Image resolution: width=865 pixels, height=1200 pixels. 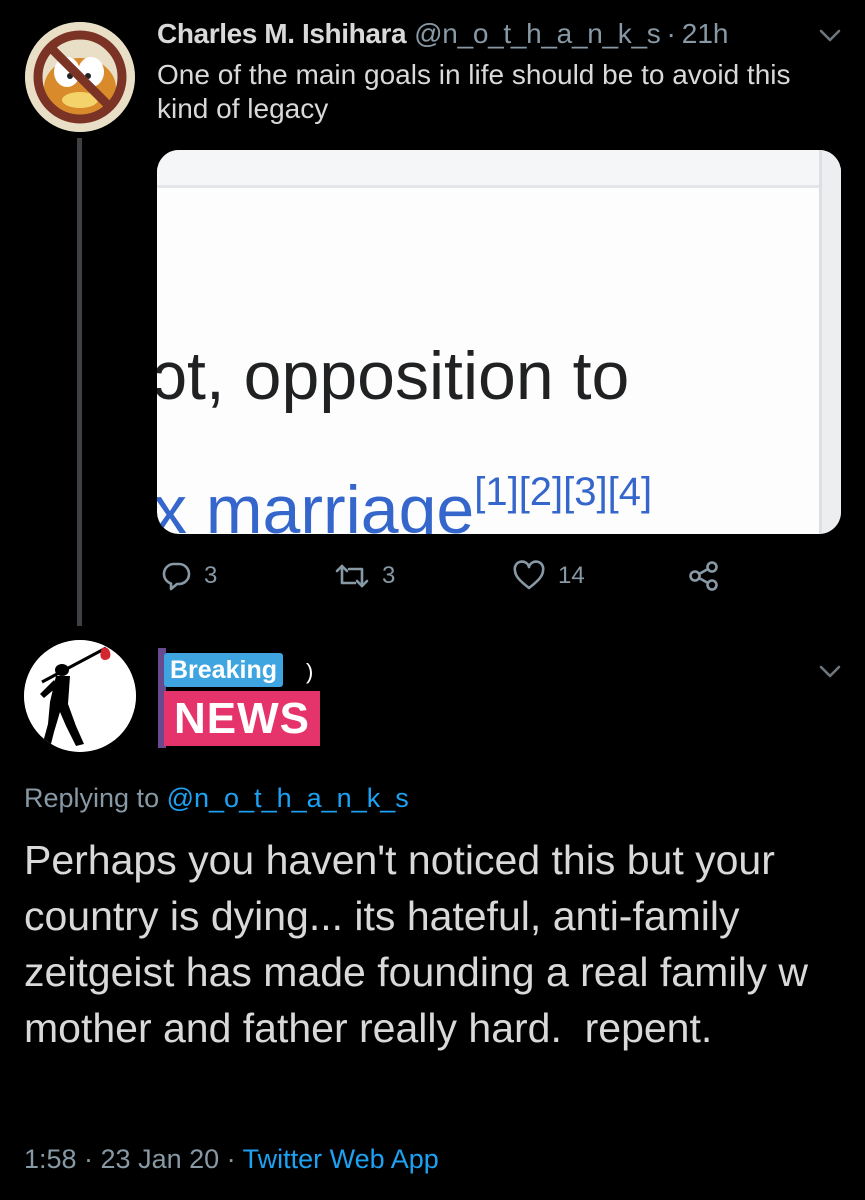 What do you see at coordinates (389, 575) in the screenshot?
I see `retweet-count: 3` at bounding box center [389, 575].